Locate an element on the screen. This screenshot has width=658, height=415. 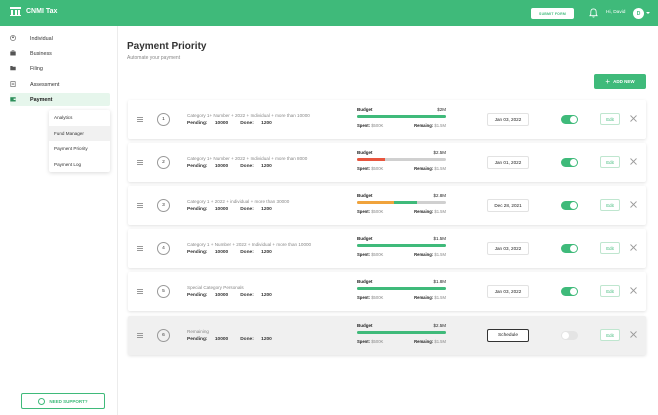
sidebar-item-individual: Individual is located at coordinates (60, 38).